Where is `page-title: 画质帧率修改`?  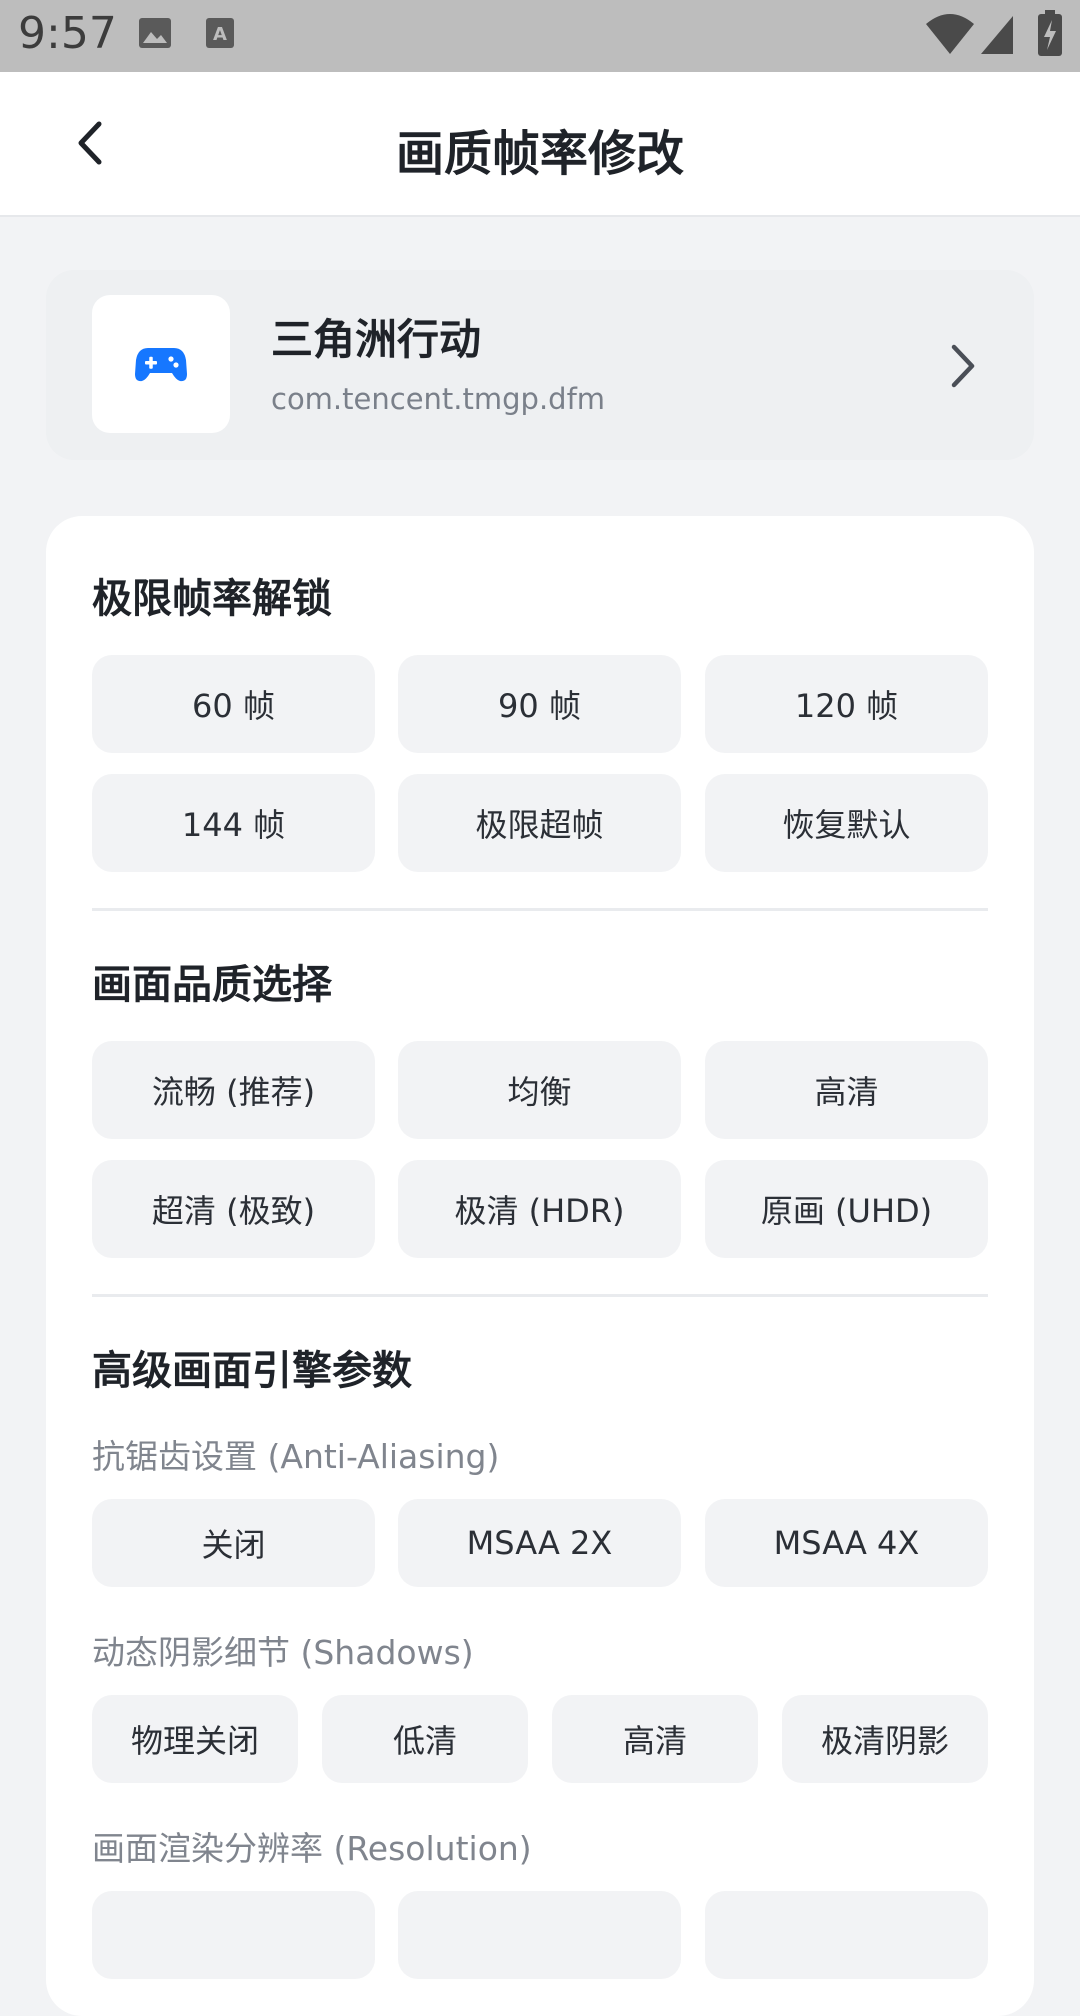 page-title: 画质帧率修改 is located at coordinates (539, 154).